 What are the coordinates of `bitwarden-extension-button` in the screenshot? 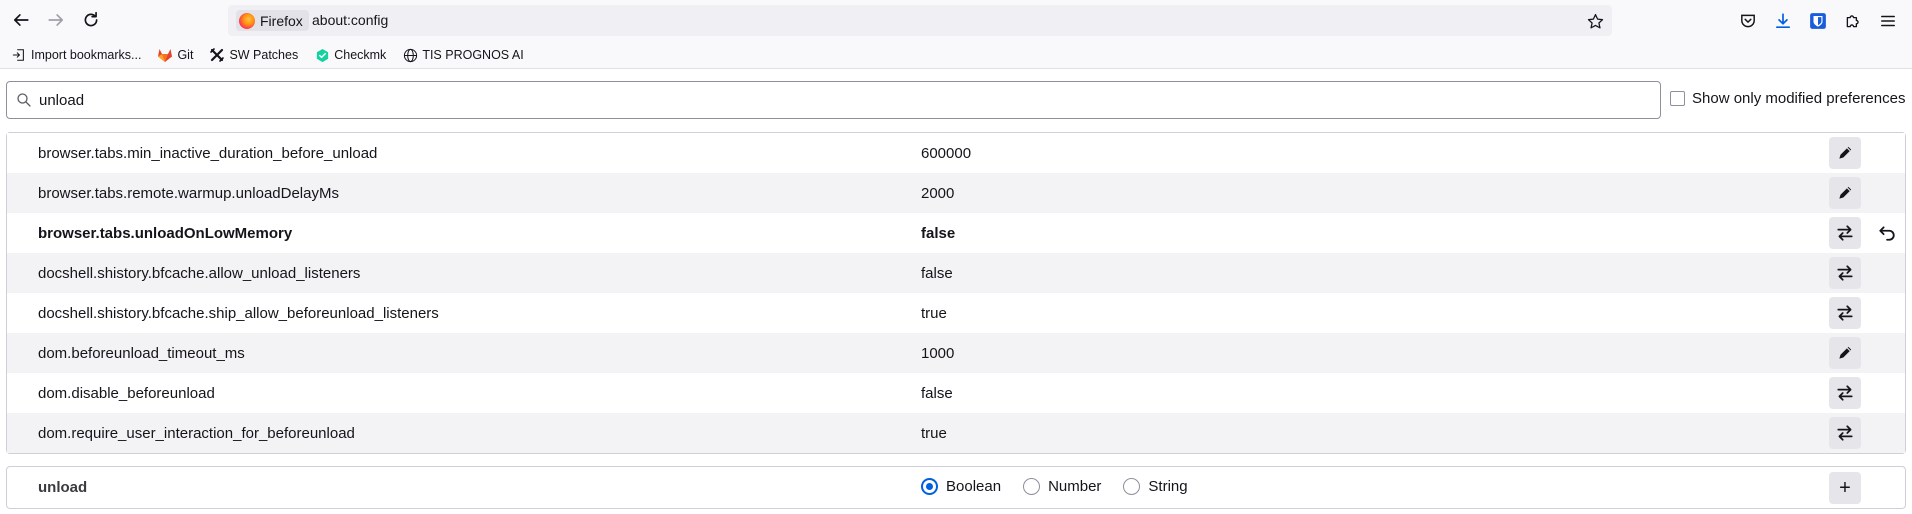 It's located at (1818, 21).